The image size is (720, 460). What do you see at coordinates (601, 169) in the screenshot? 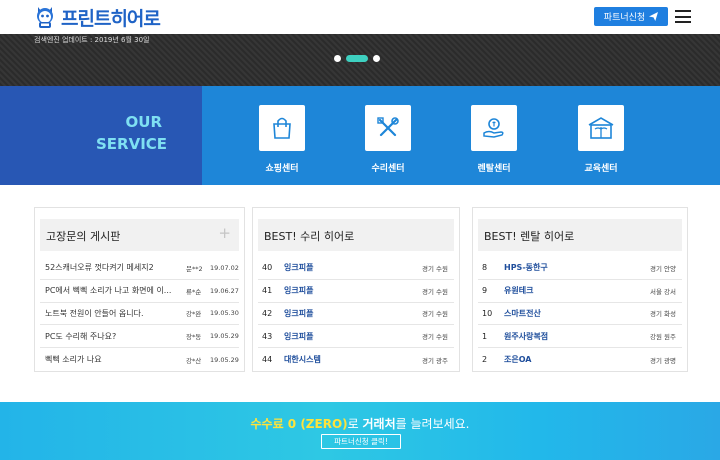
I see `service-education-label: 교육센터` at bounding box center [601, 169].